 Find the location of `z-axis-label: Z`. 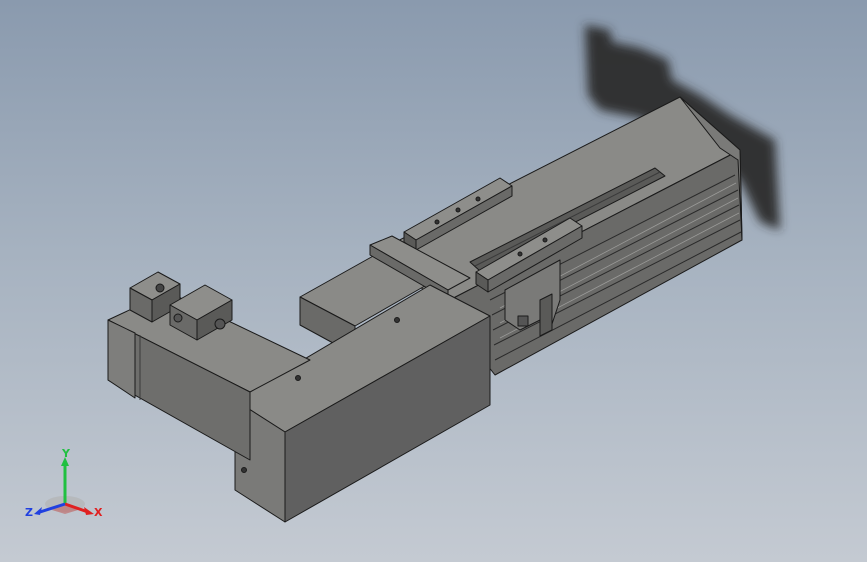

z-axis-label: Z is located at coordinates (29, 512).